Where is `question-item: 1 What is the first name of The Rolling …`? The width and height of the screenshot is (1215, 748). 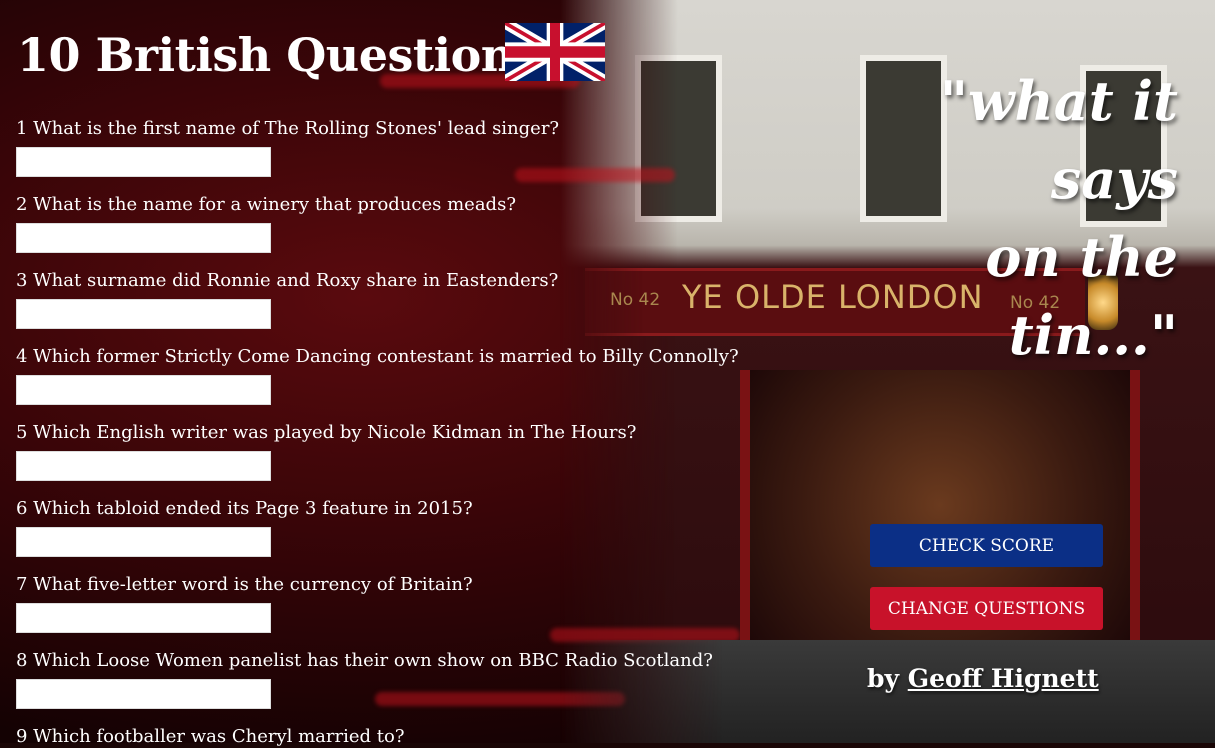 question-item: 1 What is the first name of The Rolling … is located at coordinates (396, 147).